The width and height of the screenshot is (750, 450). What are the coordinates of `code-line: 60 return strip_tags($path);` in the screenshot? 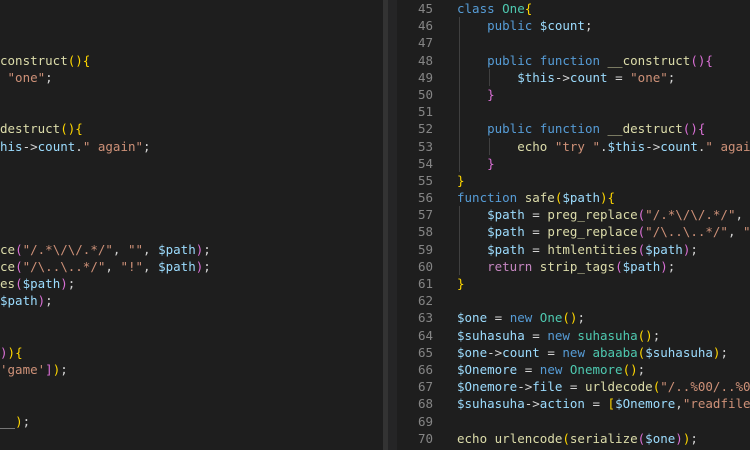 It's located at (573, 266).